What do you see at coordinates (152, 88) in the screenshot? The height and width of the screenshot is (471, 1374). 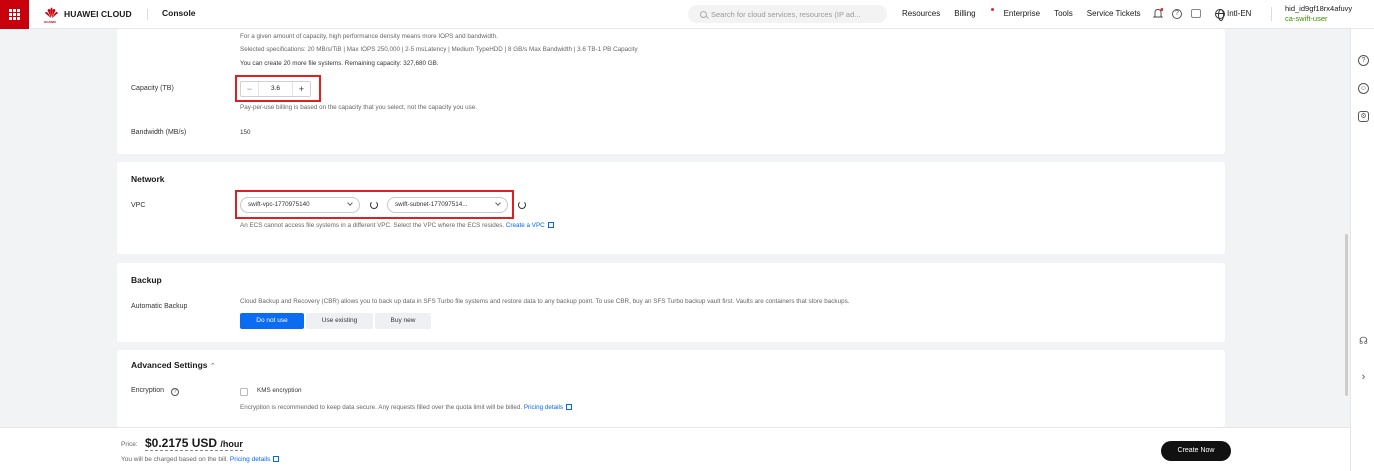 I see `capacity-label: Capacity (TB)` at bounding box center [152, 88].